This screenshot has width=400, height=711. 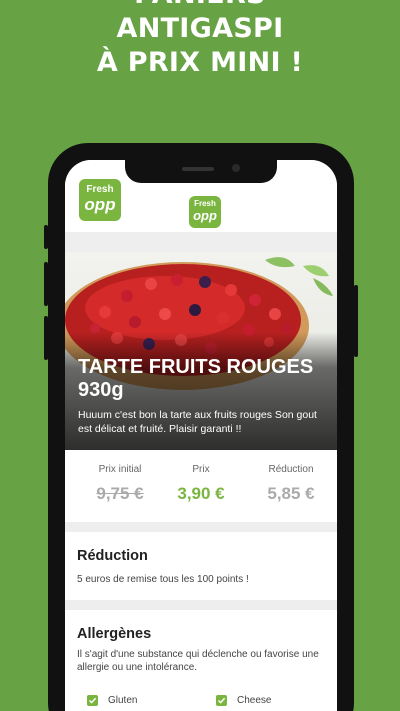 I want to click on initial-price-column: Prix initial 9,75 €, so click(x=120, y=484).